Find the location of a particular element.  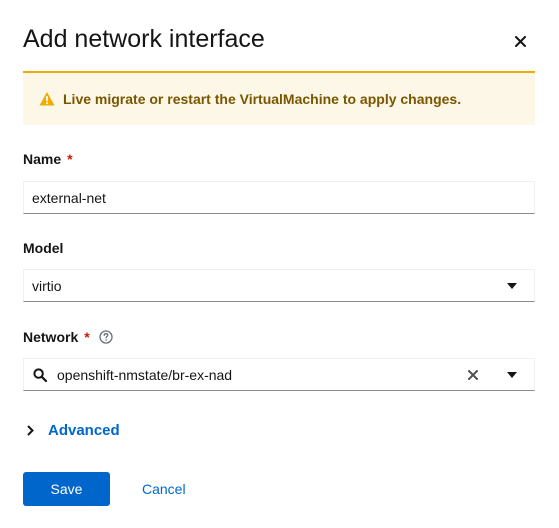

name-input is located at coordinates (279, 197).